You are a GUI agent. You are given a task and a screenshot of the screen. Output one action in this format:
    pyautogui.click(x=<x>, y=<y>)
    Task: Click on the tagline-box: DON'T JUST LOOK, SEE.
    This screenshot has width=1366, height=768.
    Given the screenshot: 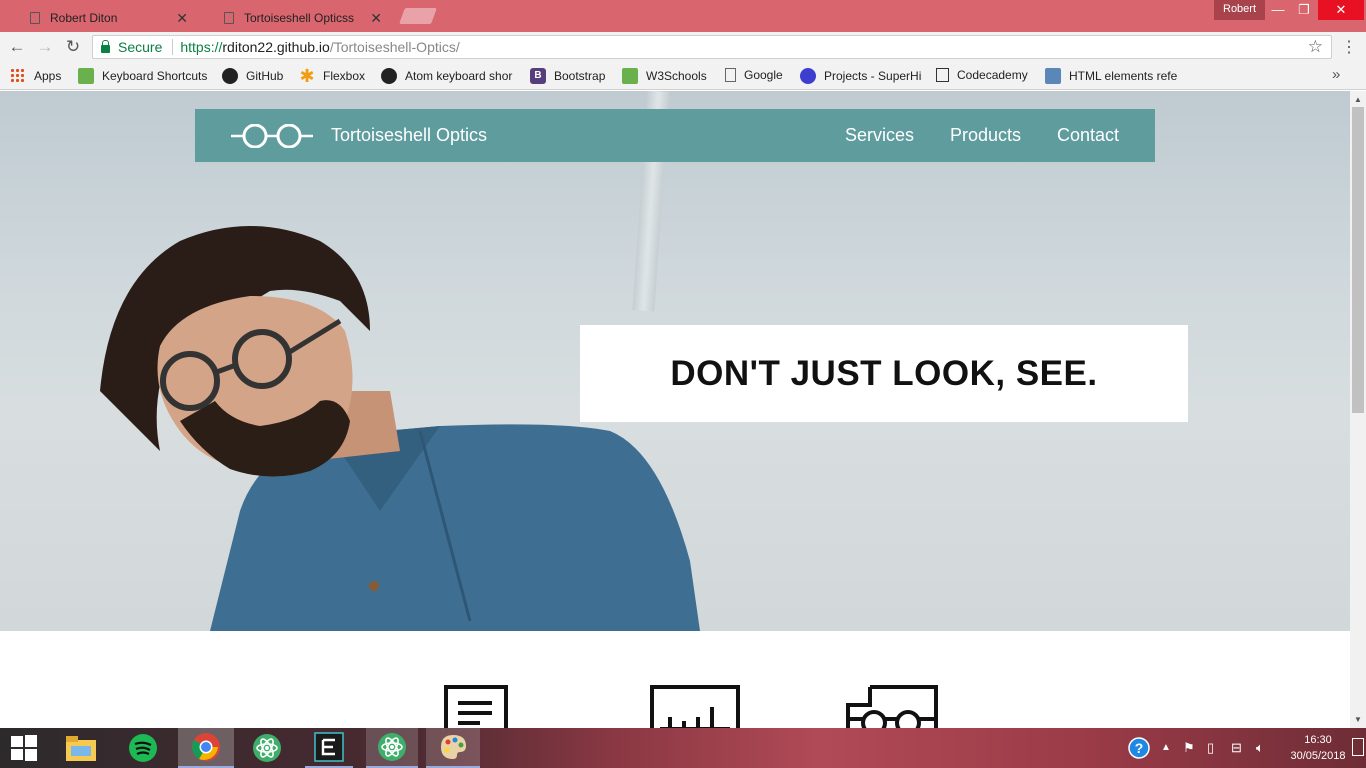 What is the action you would take?
    pyautogui.click(x=884, y=373)
    